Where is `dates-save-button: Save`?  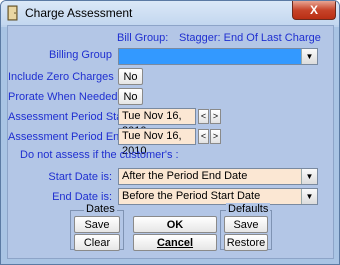
dates-save-button: Save is located at coordinates (97, 224).